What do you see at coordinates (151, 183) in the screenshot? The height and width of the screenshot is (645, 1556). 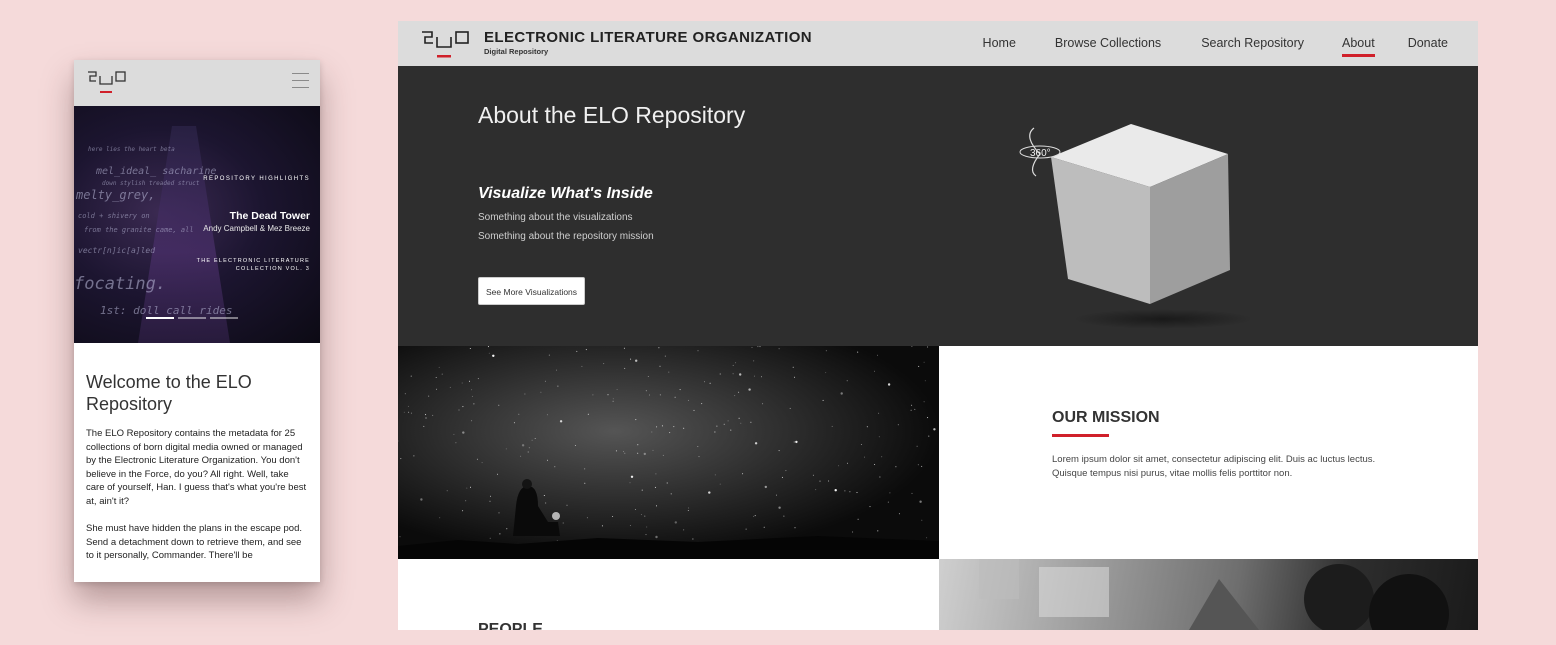 I see `code-line: down stylish treaded struct` at bounding box center [151, 183].